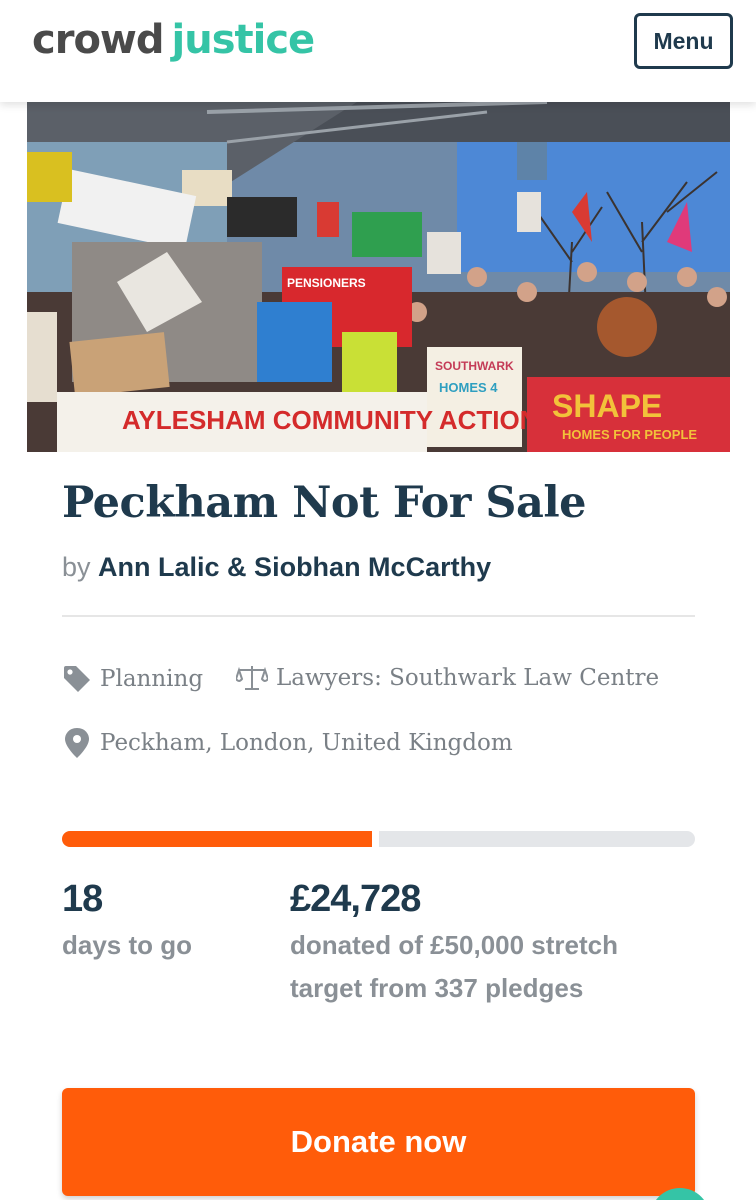  Describe the element at coordinates (326, 283) in the screenshot. I see `svg-text: PENSIONERS` at that location.